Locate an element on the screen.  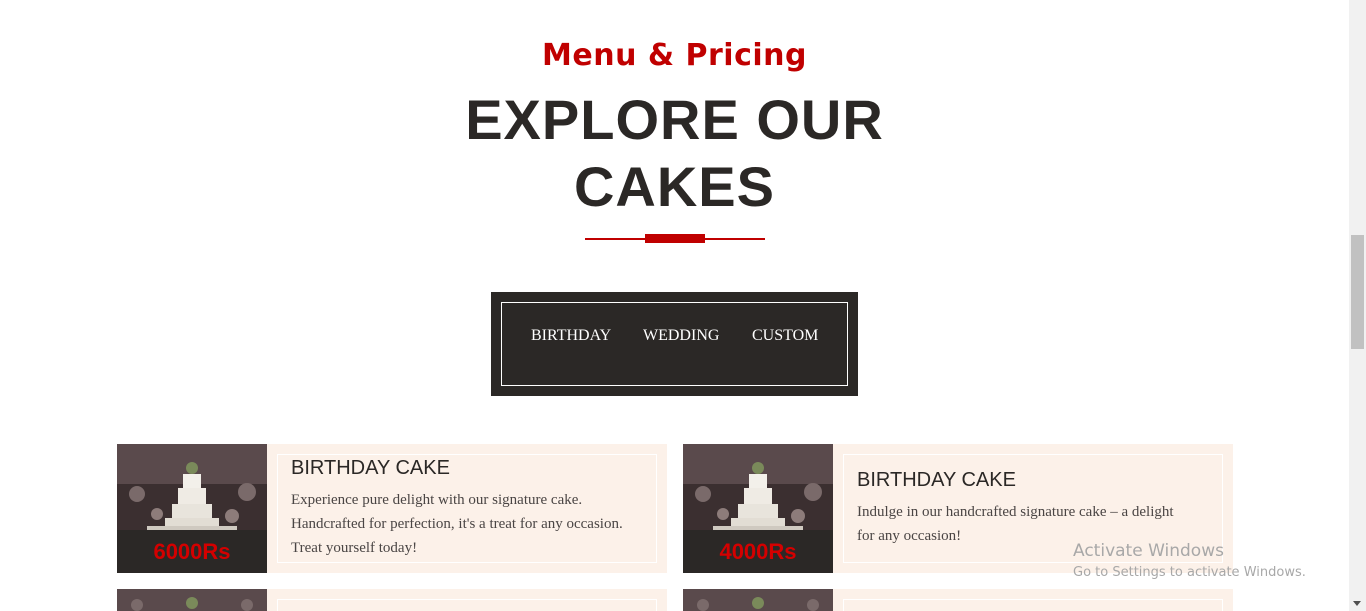
scroll-down-arrow-icon is located at coordinates (1357, 603).